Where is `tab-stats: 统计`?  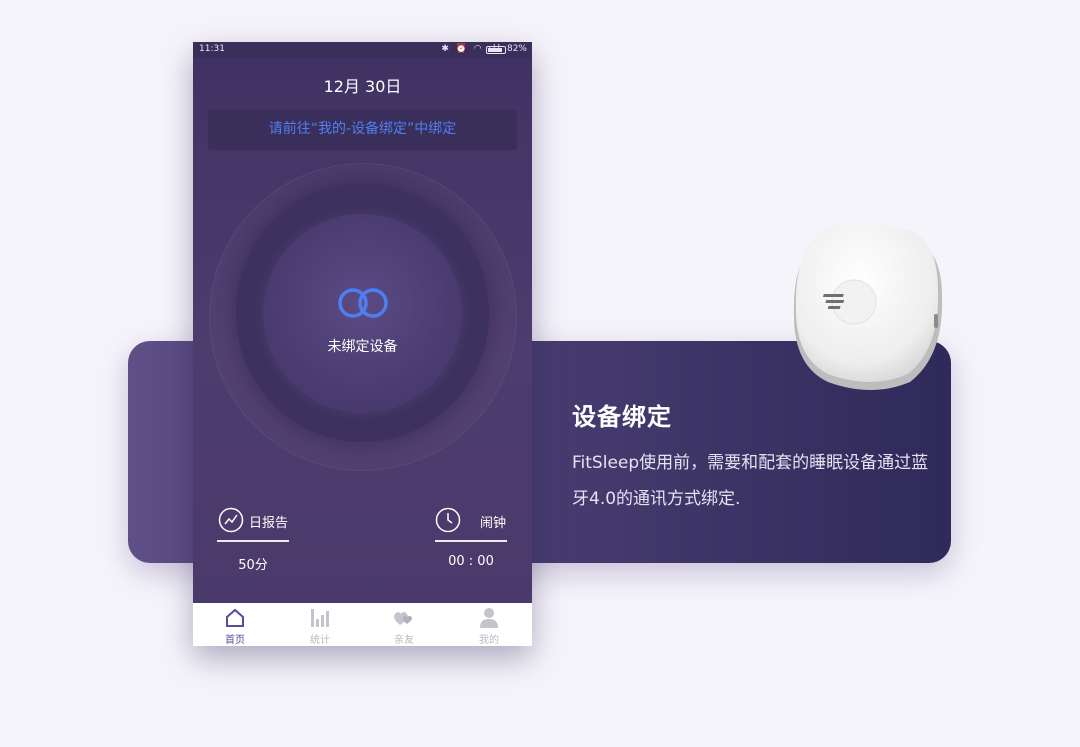
tab-stats: 统计 is located at coordinates (320, 624).